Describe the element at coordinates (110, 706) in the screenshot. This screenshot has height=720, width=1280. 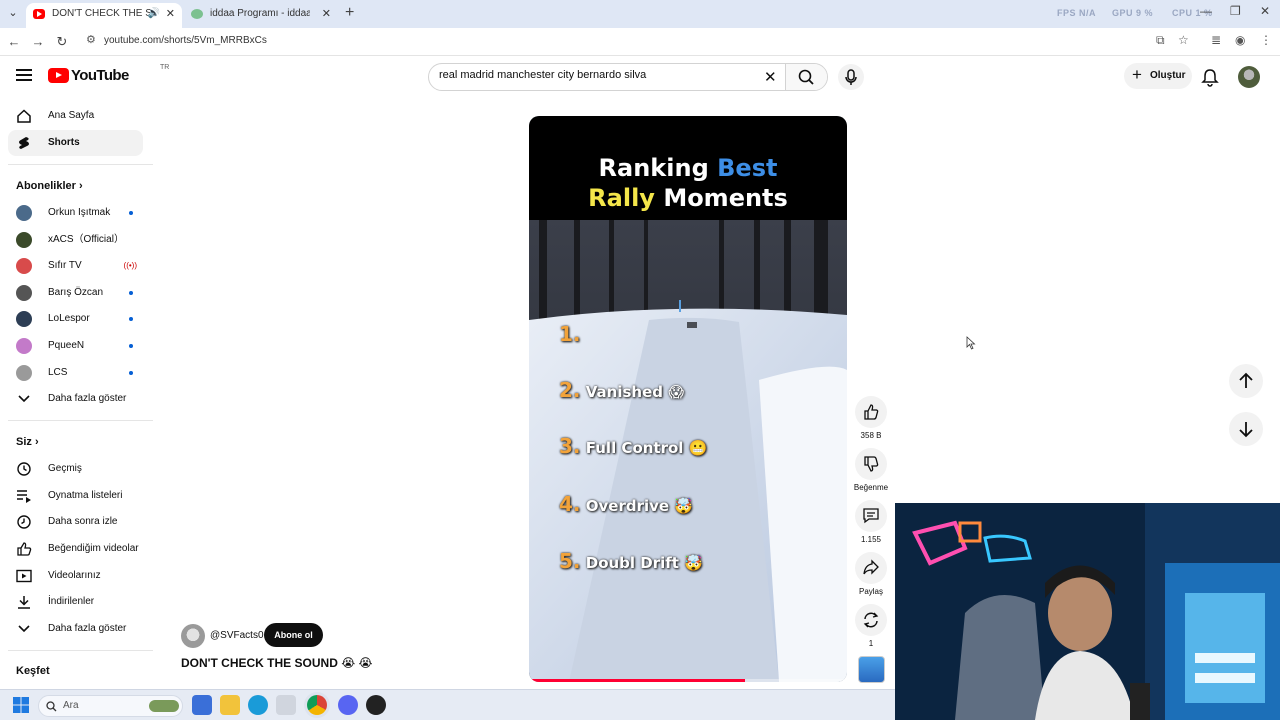
I see `taskbar-search-field: Ara` at that location.